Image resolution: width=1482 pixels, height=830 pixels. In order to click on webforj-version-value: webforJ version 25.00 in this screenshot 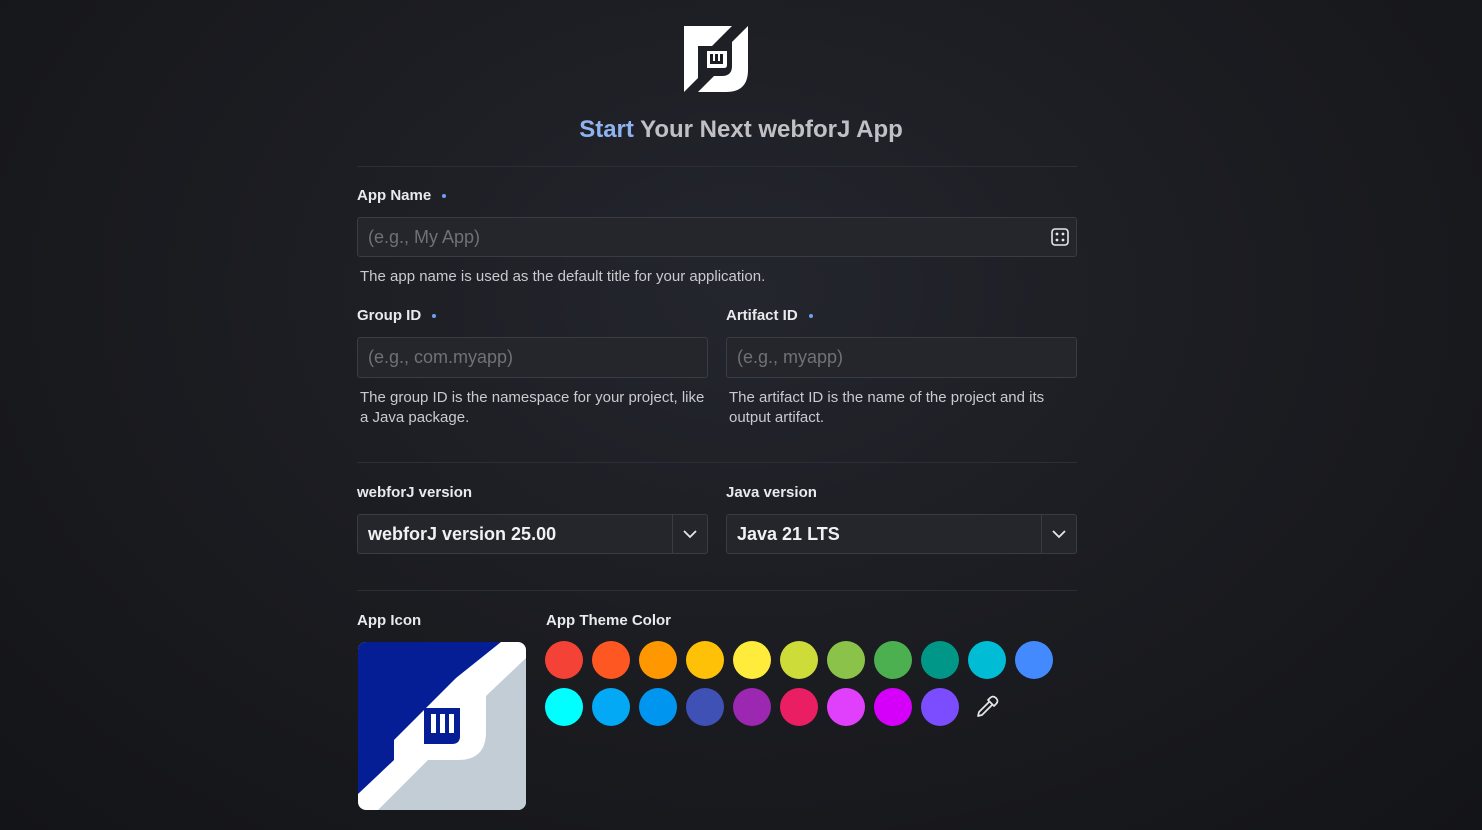, I will do `click(462, 533)`.